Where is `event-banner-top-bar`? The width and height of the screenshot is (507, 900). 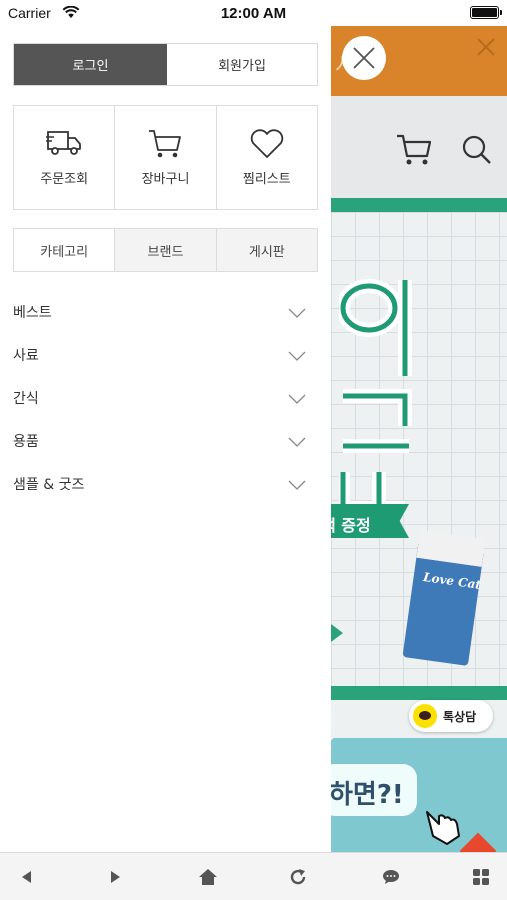 event-banner-top-bar is located at coordinates (419, 205).